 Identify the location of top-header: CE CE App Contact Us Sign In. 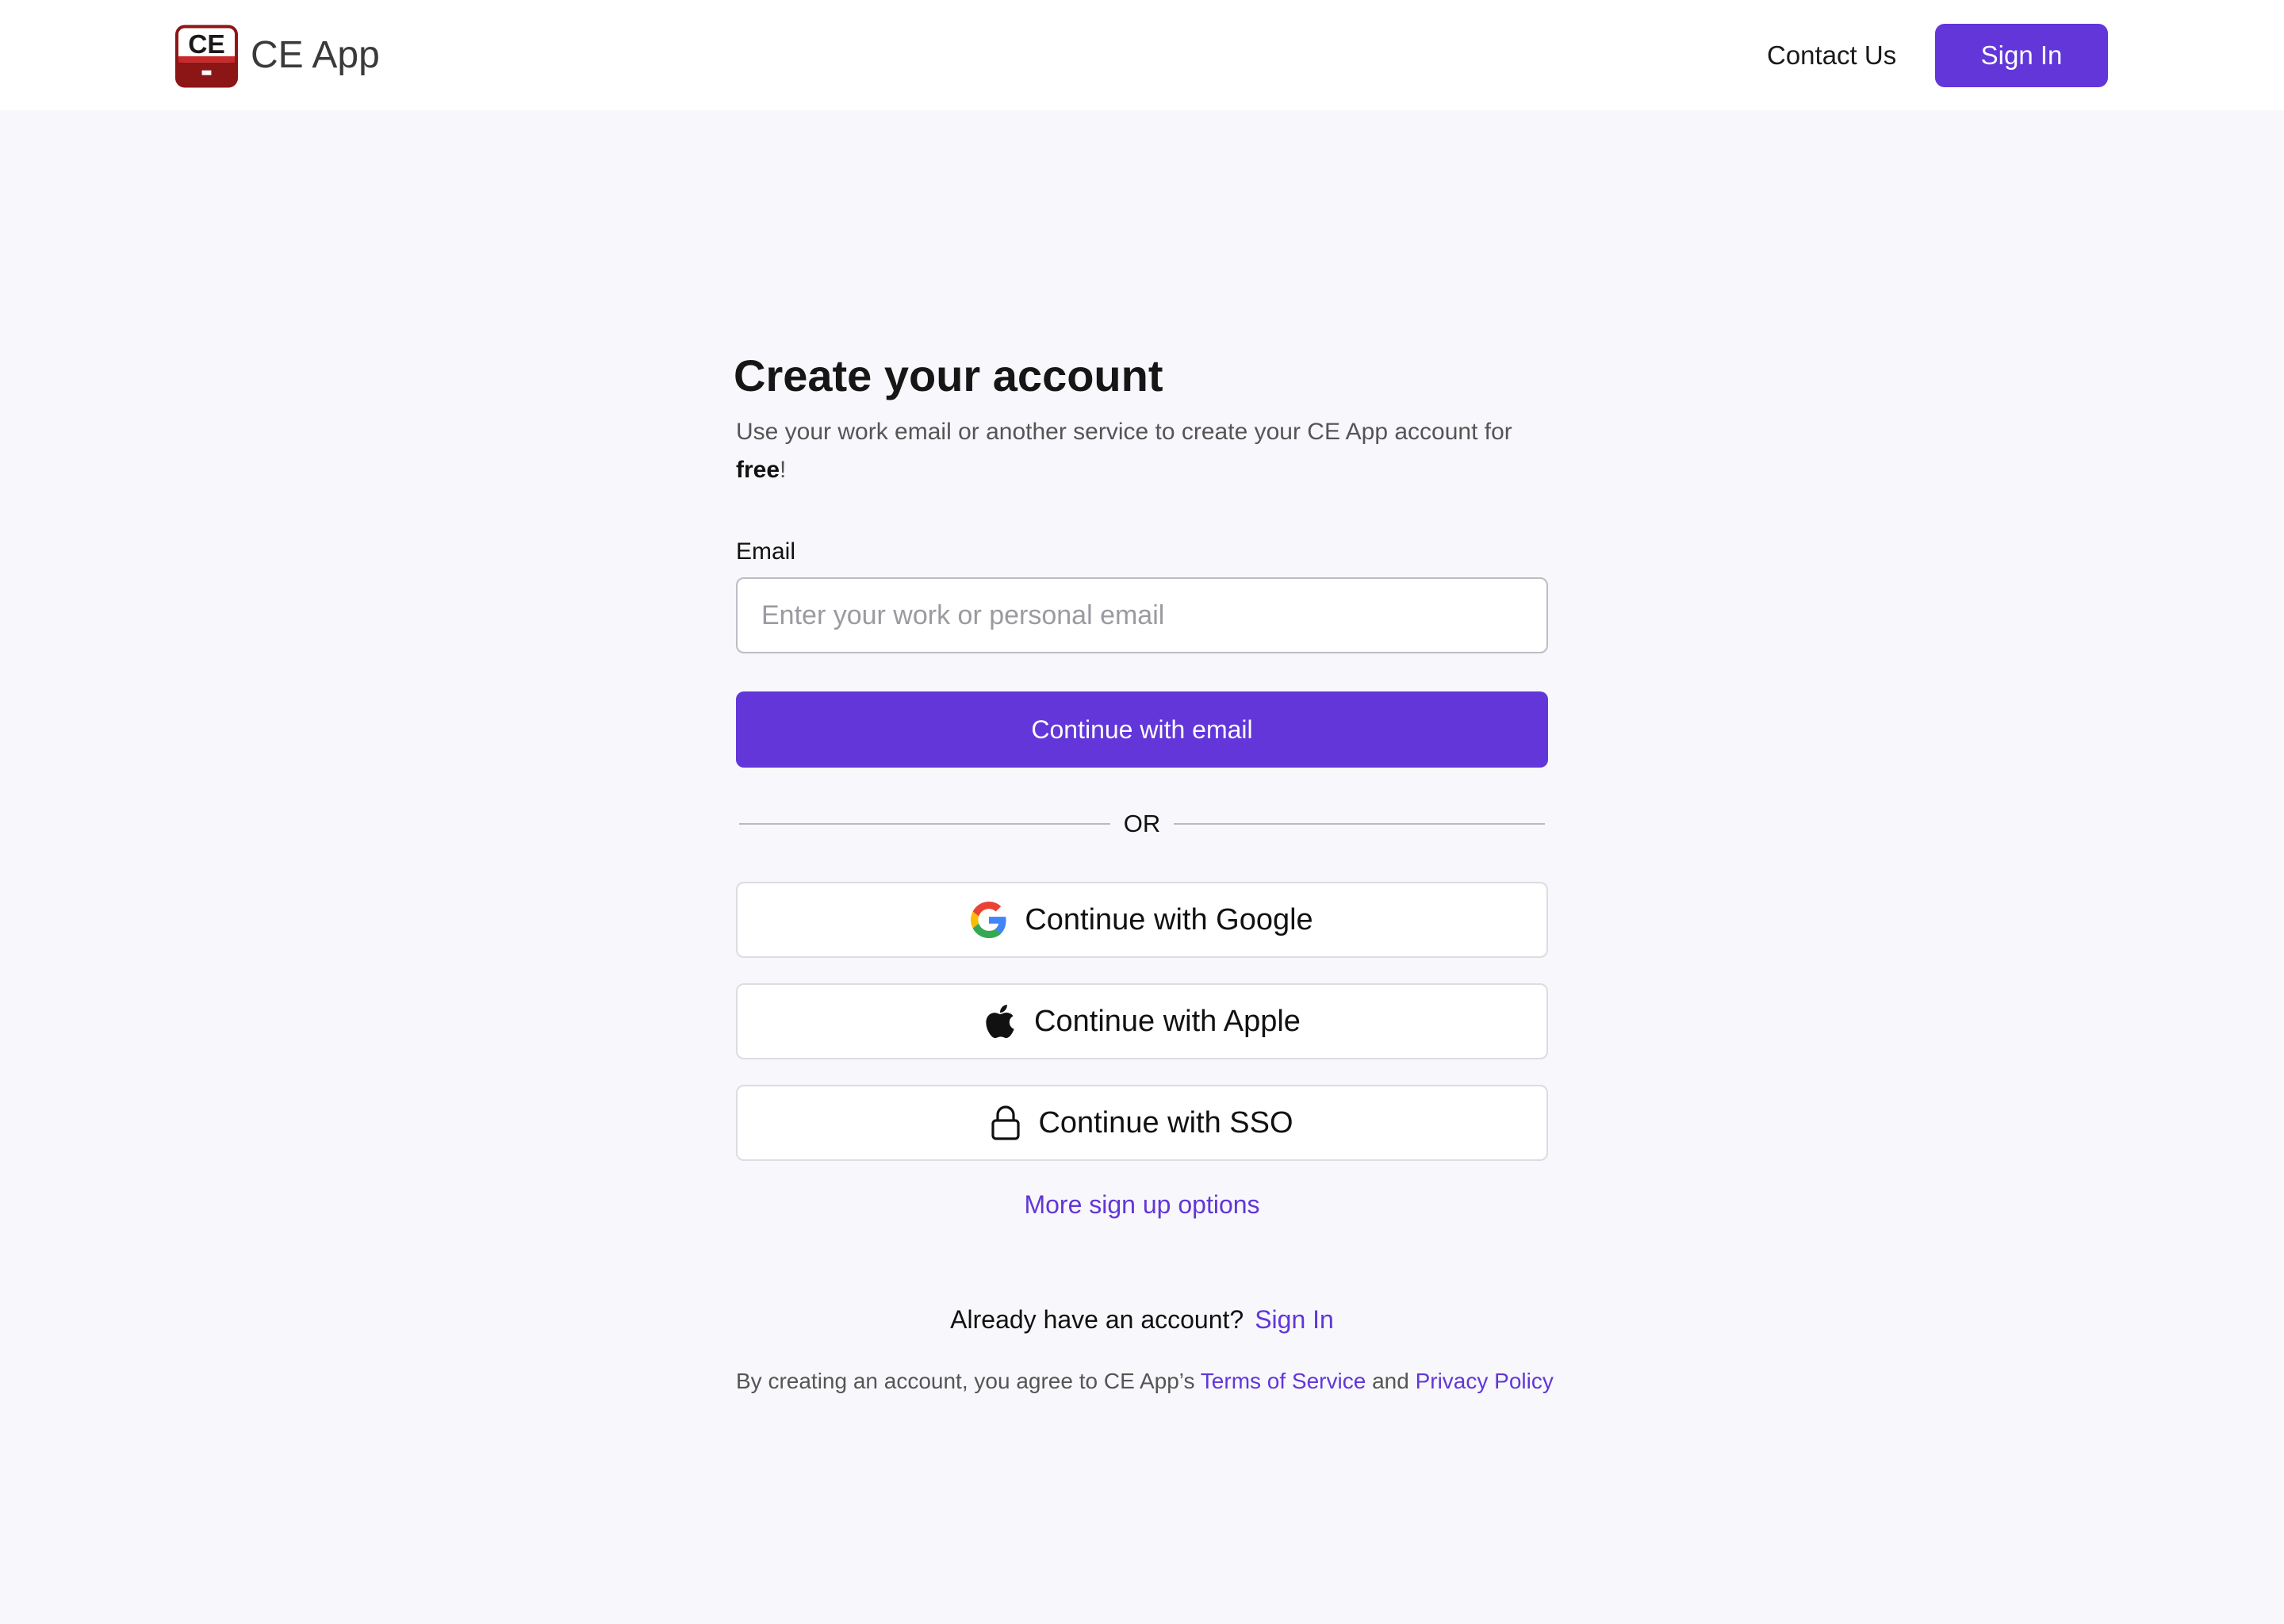
(1142, 55).